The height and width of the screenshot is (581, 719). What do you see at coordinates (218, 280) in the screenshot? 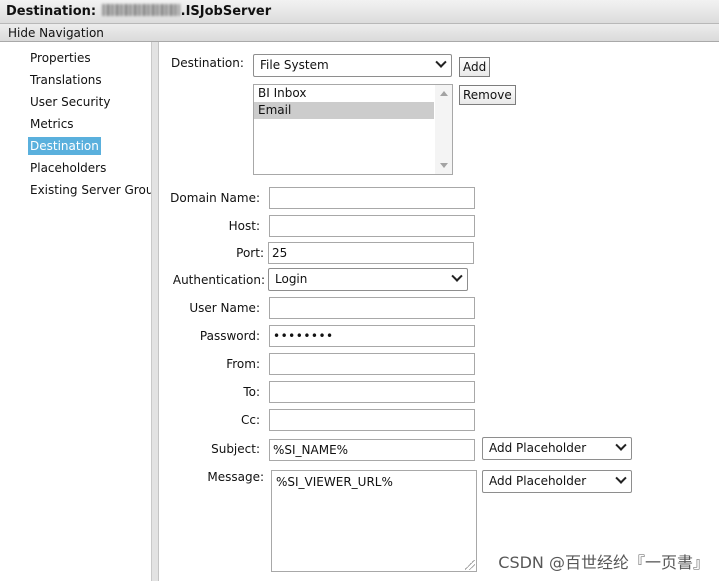
I see `authentication-label: Authentication:` at bounding box center [218, 280].